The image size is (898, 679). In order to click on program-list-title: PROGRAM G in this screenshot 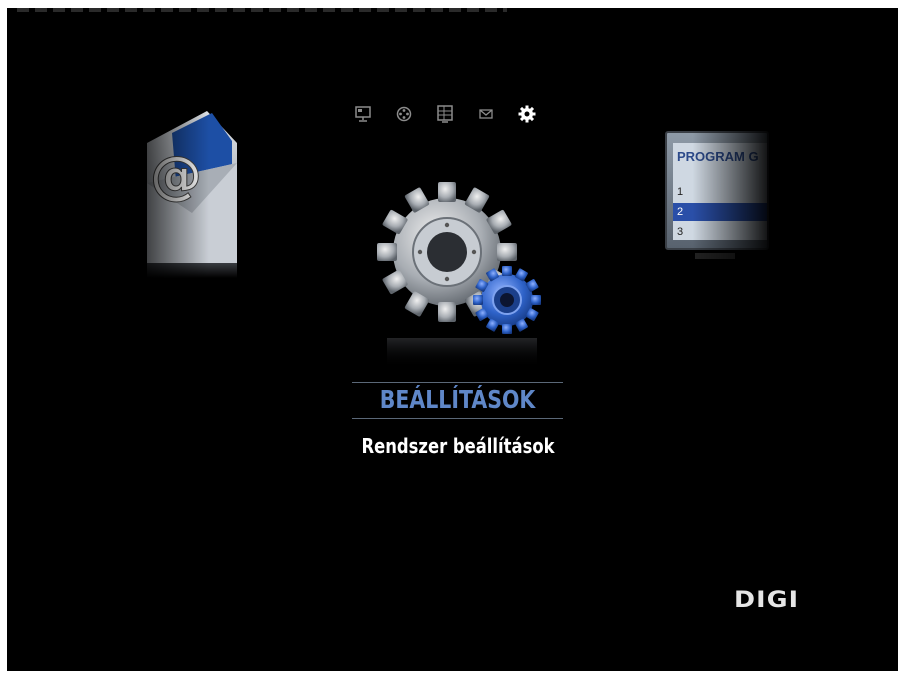, I will do `click(718, 156)`.